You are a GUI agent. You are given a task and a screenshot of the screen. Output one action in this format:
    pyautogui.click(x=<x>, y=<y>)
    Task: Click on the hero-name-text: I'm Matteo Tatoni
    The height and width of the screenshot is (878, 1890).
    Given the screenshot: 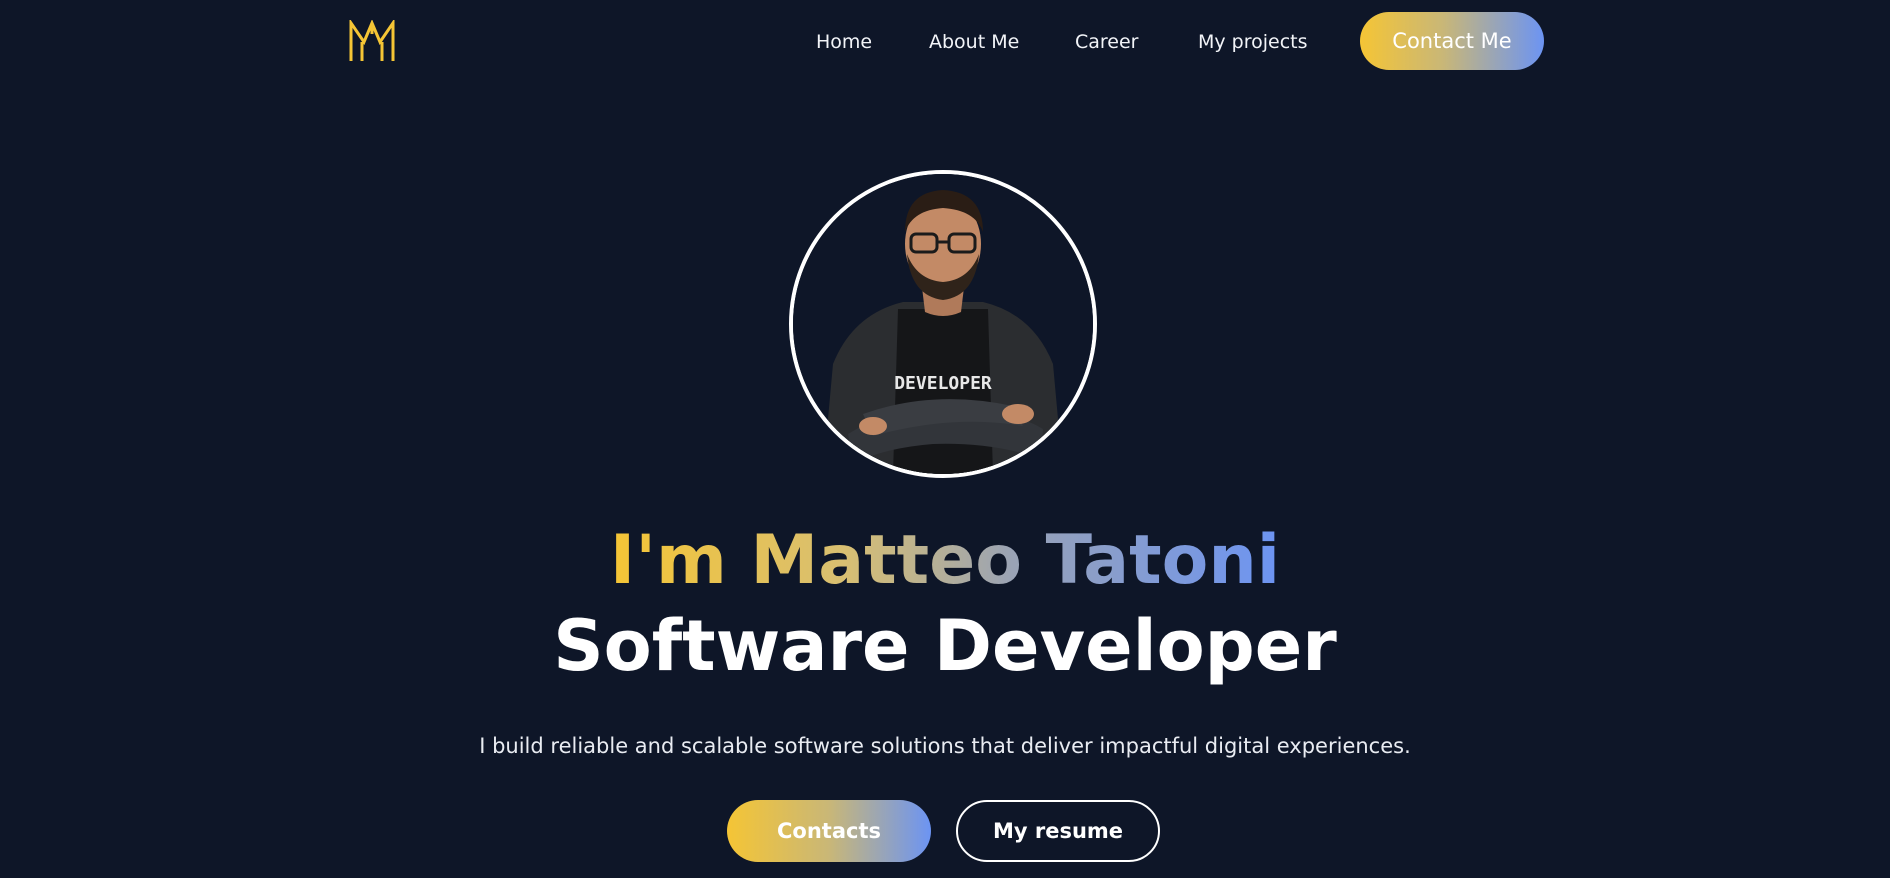 What is the action you would take?
    pyautogui.click(x=945, y=560)
    